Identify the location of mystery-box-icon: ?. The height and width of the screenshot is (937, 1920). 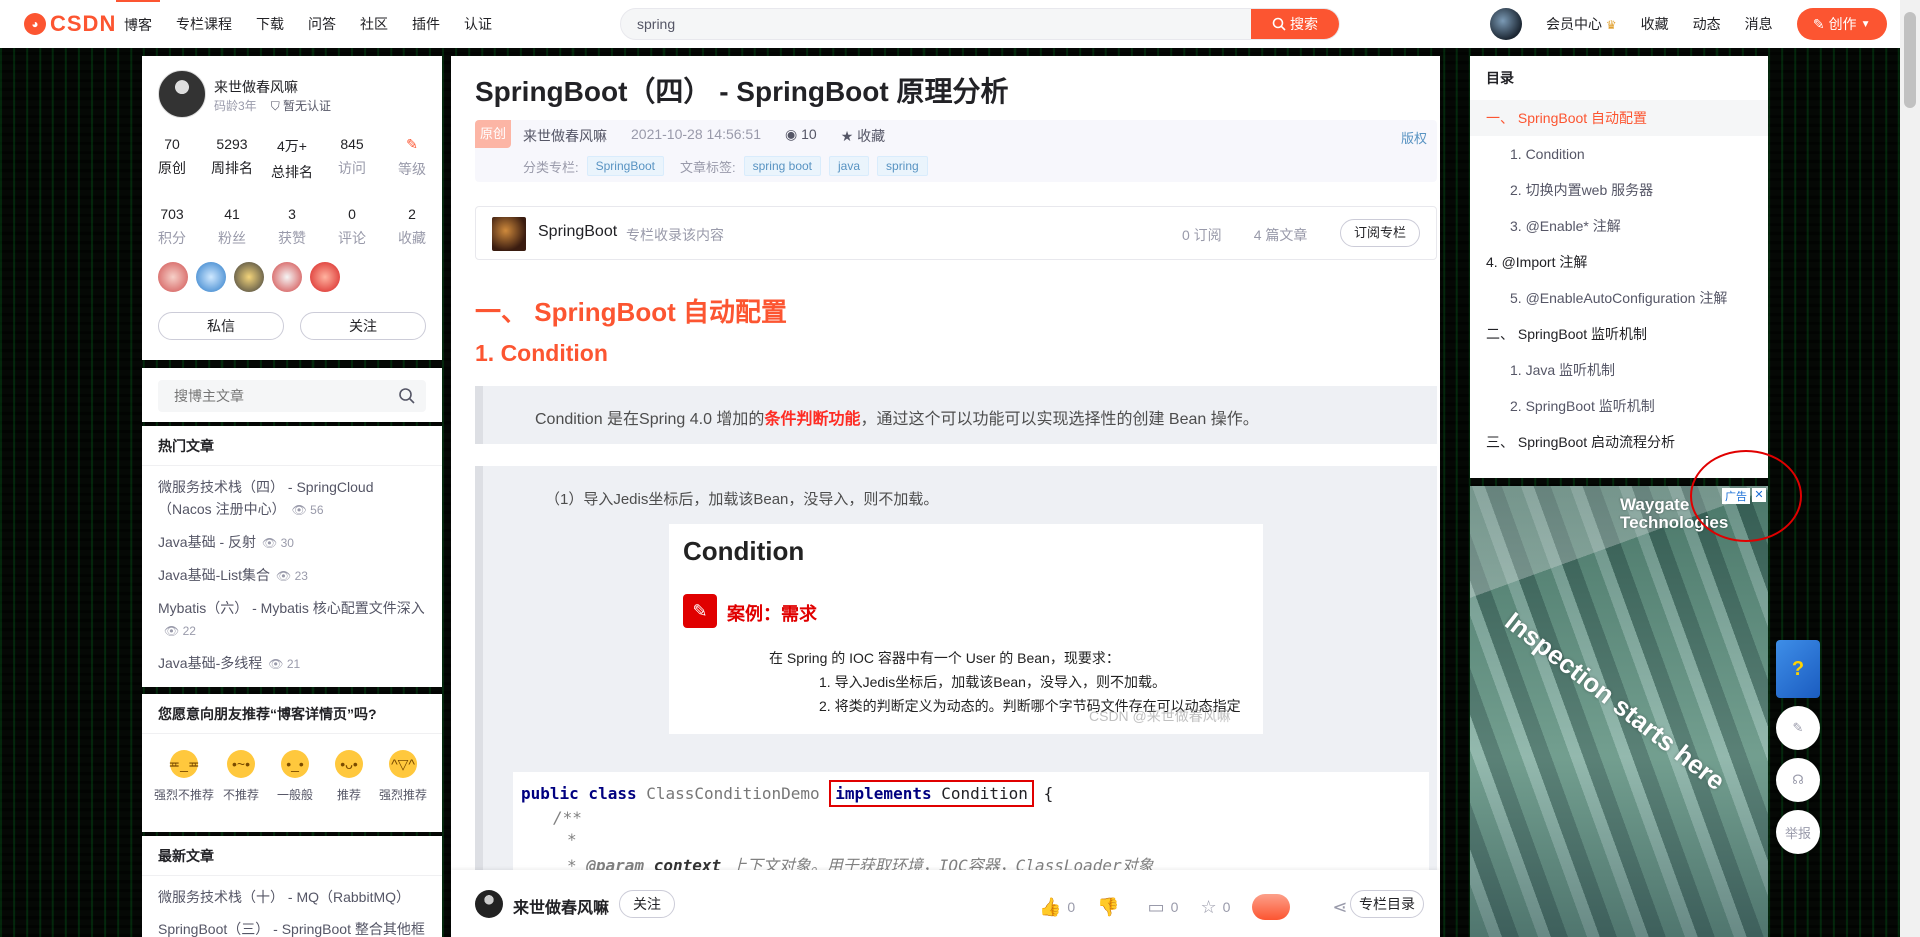
(1798, 669).